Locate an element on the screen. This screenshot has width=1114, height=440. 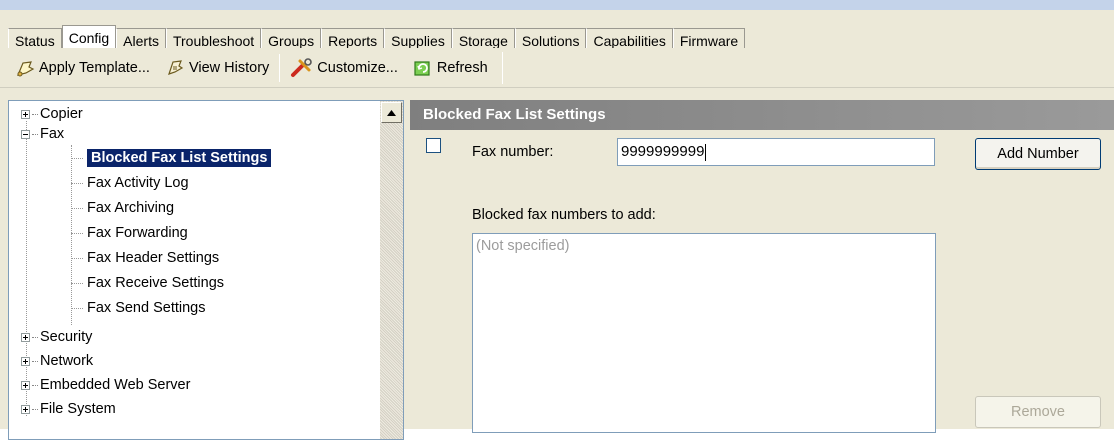
tree-node-network: Network is located at coordinates (57, 361).